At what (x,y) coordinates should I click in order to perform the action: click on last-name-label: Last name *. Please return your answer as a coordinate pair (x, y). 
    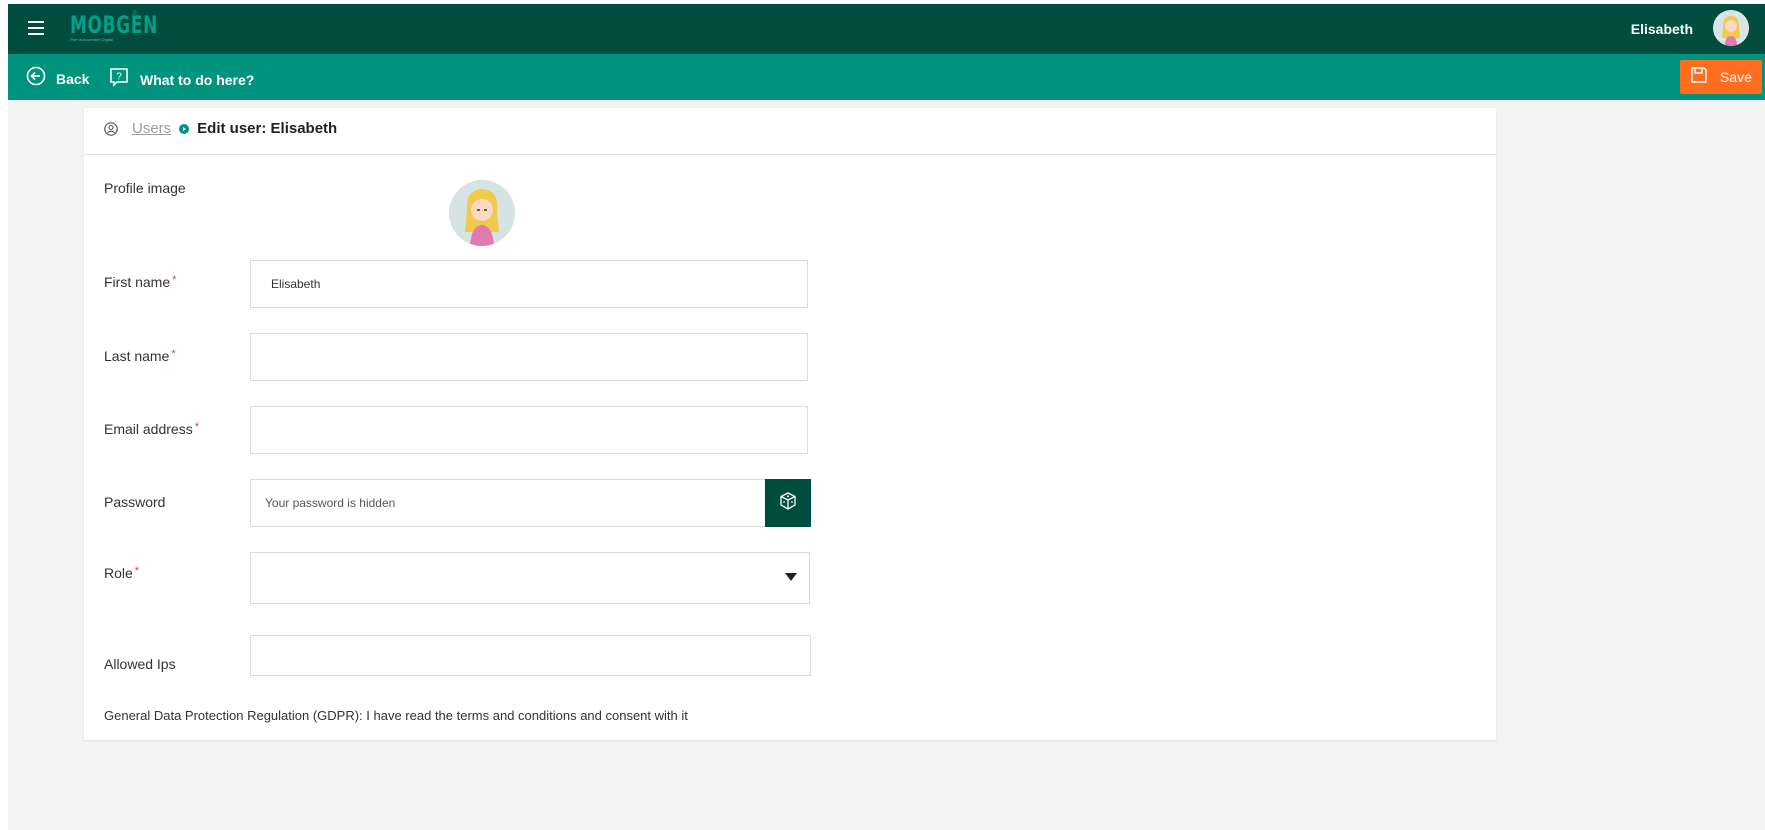
    Looking at the image, I should click on (140, 356).